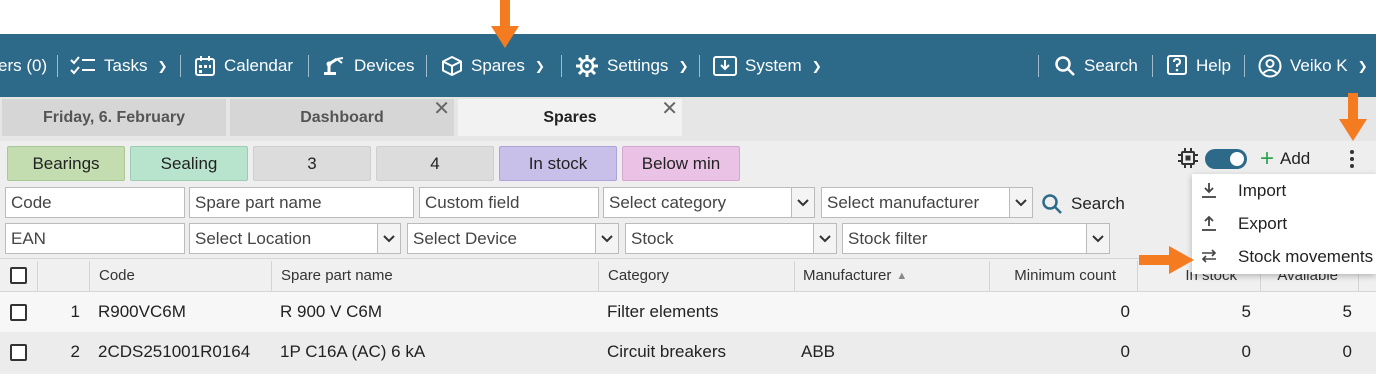 The image size is (1376, 374). I want to click on column-header-name: Spare part name, so click(337, 275).